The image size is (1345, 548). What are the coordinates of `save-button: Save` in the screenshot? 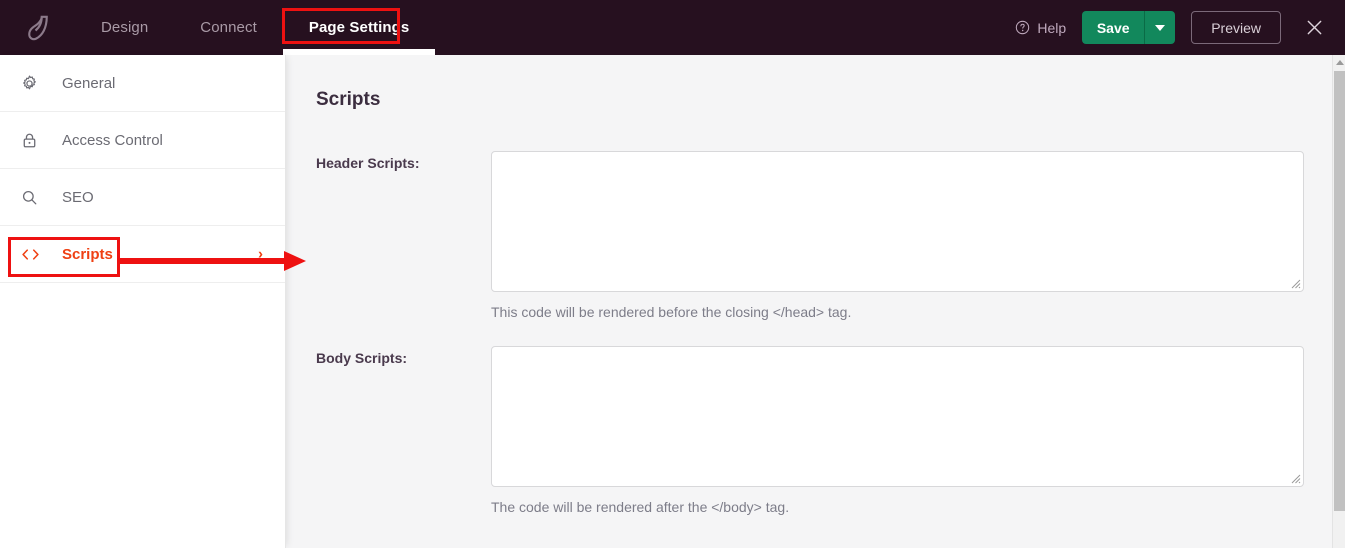 It's located at (1113, 27).